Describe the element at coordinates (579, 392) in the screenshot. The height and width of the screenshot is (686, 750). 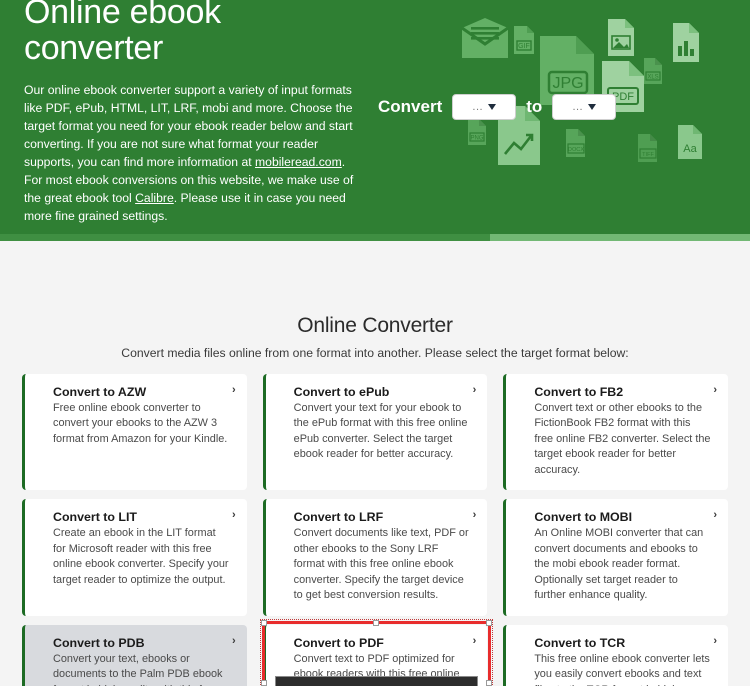
I see `card-title: Convert to FB2` at that location.